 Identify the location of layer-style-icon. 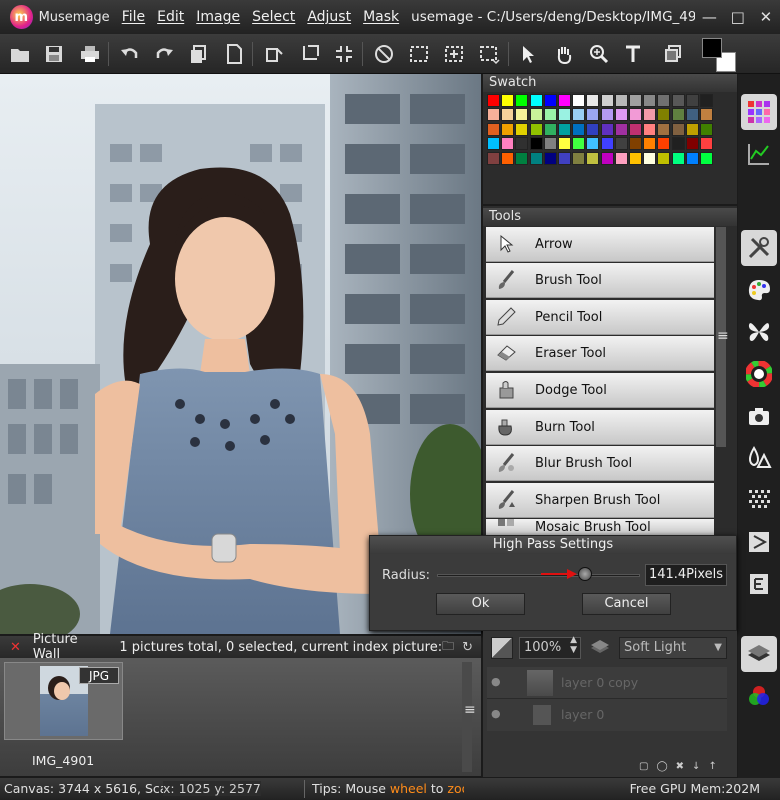
(600, 648).